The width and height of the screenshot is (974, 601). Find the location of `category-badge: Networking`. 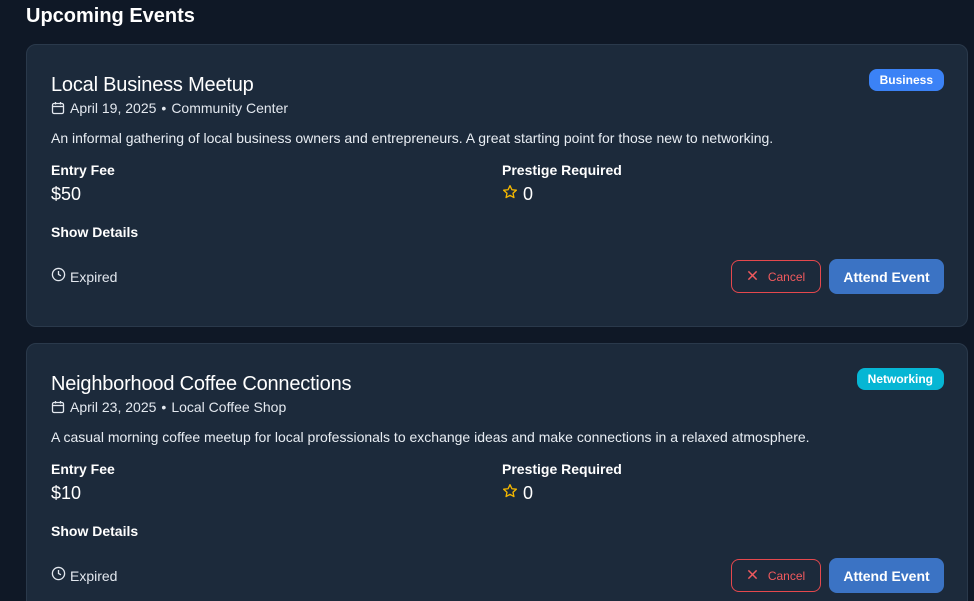

category-badge: Networking is located at coordinates (900, 379).